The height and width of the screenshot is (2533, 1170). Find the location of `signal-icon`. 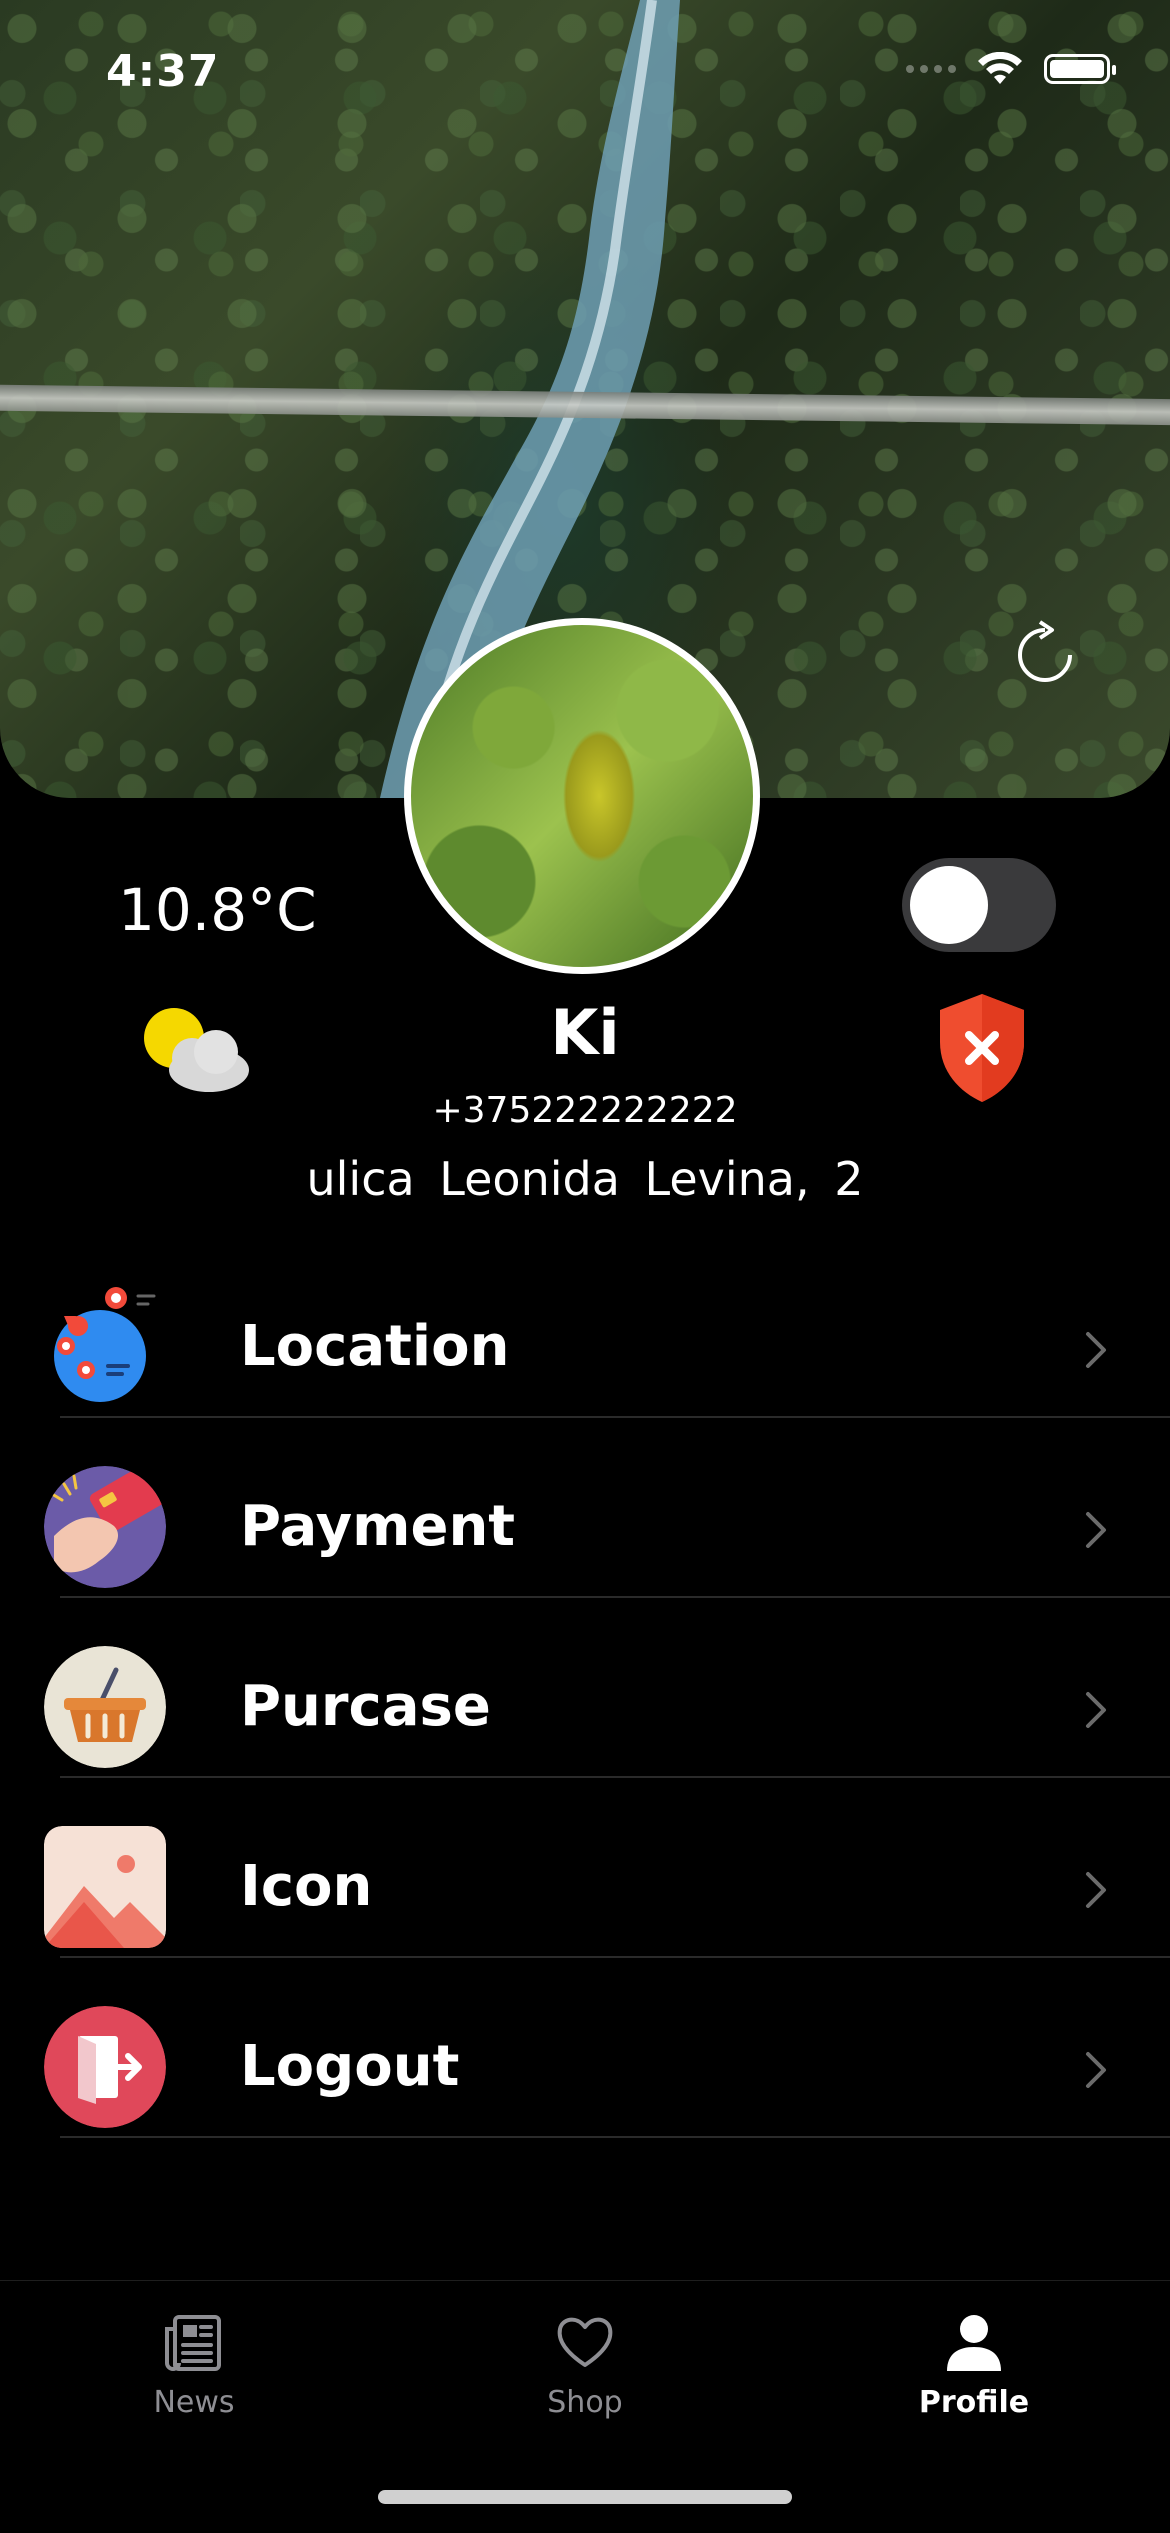

signal-icon is located at coordinates (931, 69).